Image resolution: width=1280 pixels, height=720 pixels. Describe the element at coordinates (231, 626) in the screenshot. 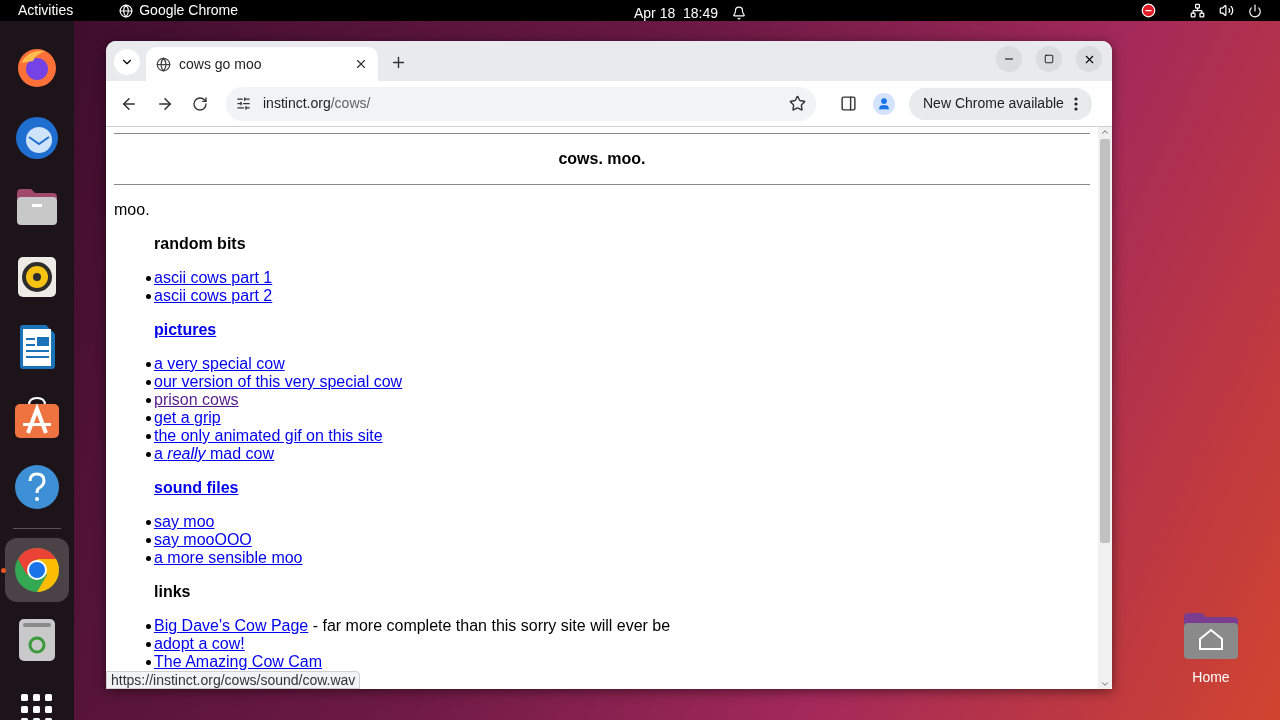

I see `link: Big Dave's Cow Page` at that location.